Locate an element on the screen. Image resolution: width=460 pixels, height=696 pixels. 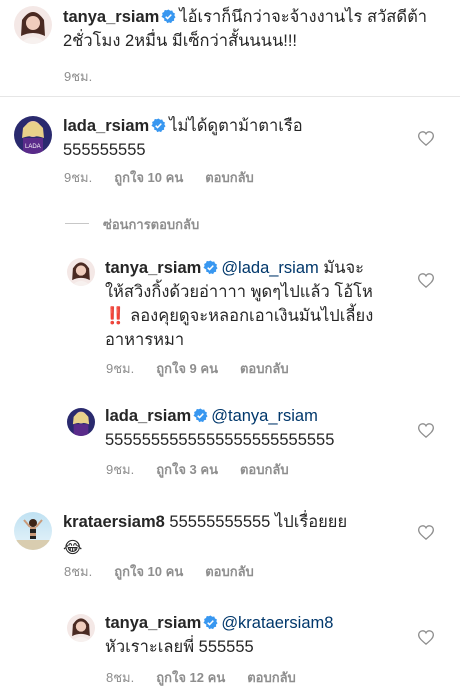
comment-username: krataersiam8 is located at coordinates (114, 522).